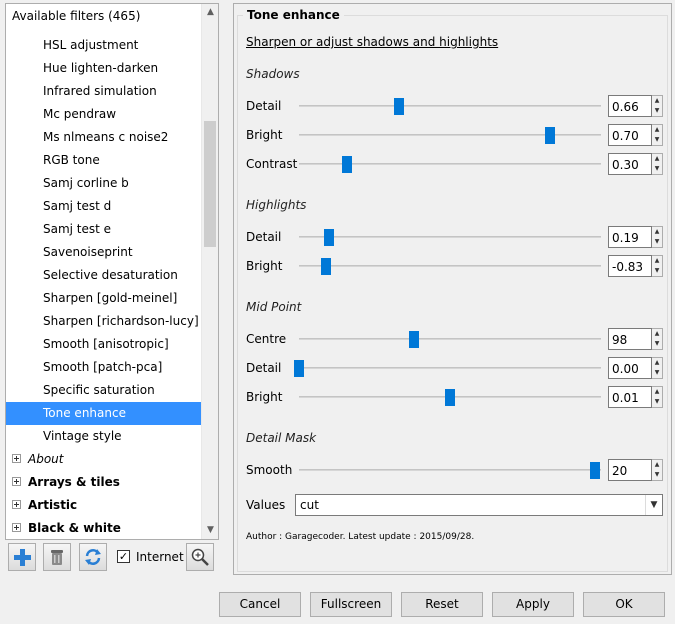 The width and height of the screenshot is (675, 624). I want to click on category-item: Arrays & tiles, so click(104, 482).